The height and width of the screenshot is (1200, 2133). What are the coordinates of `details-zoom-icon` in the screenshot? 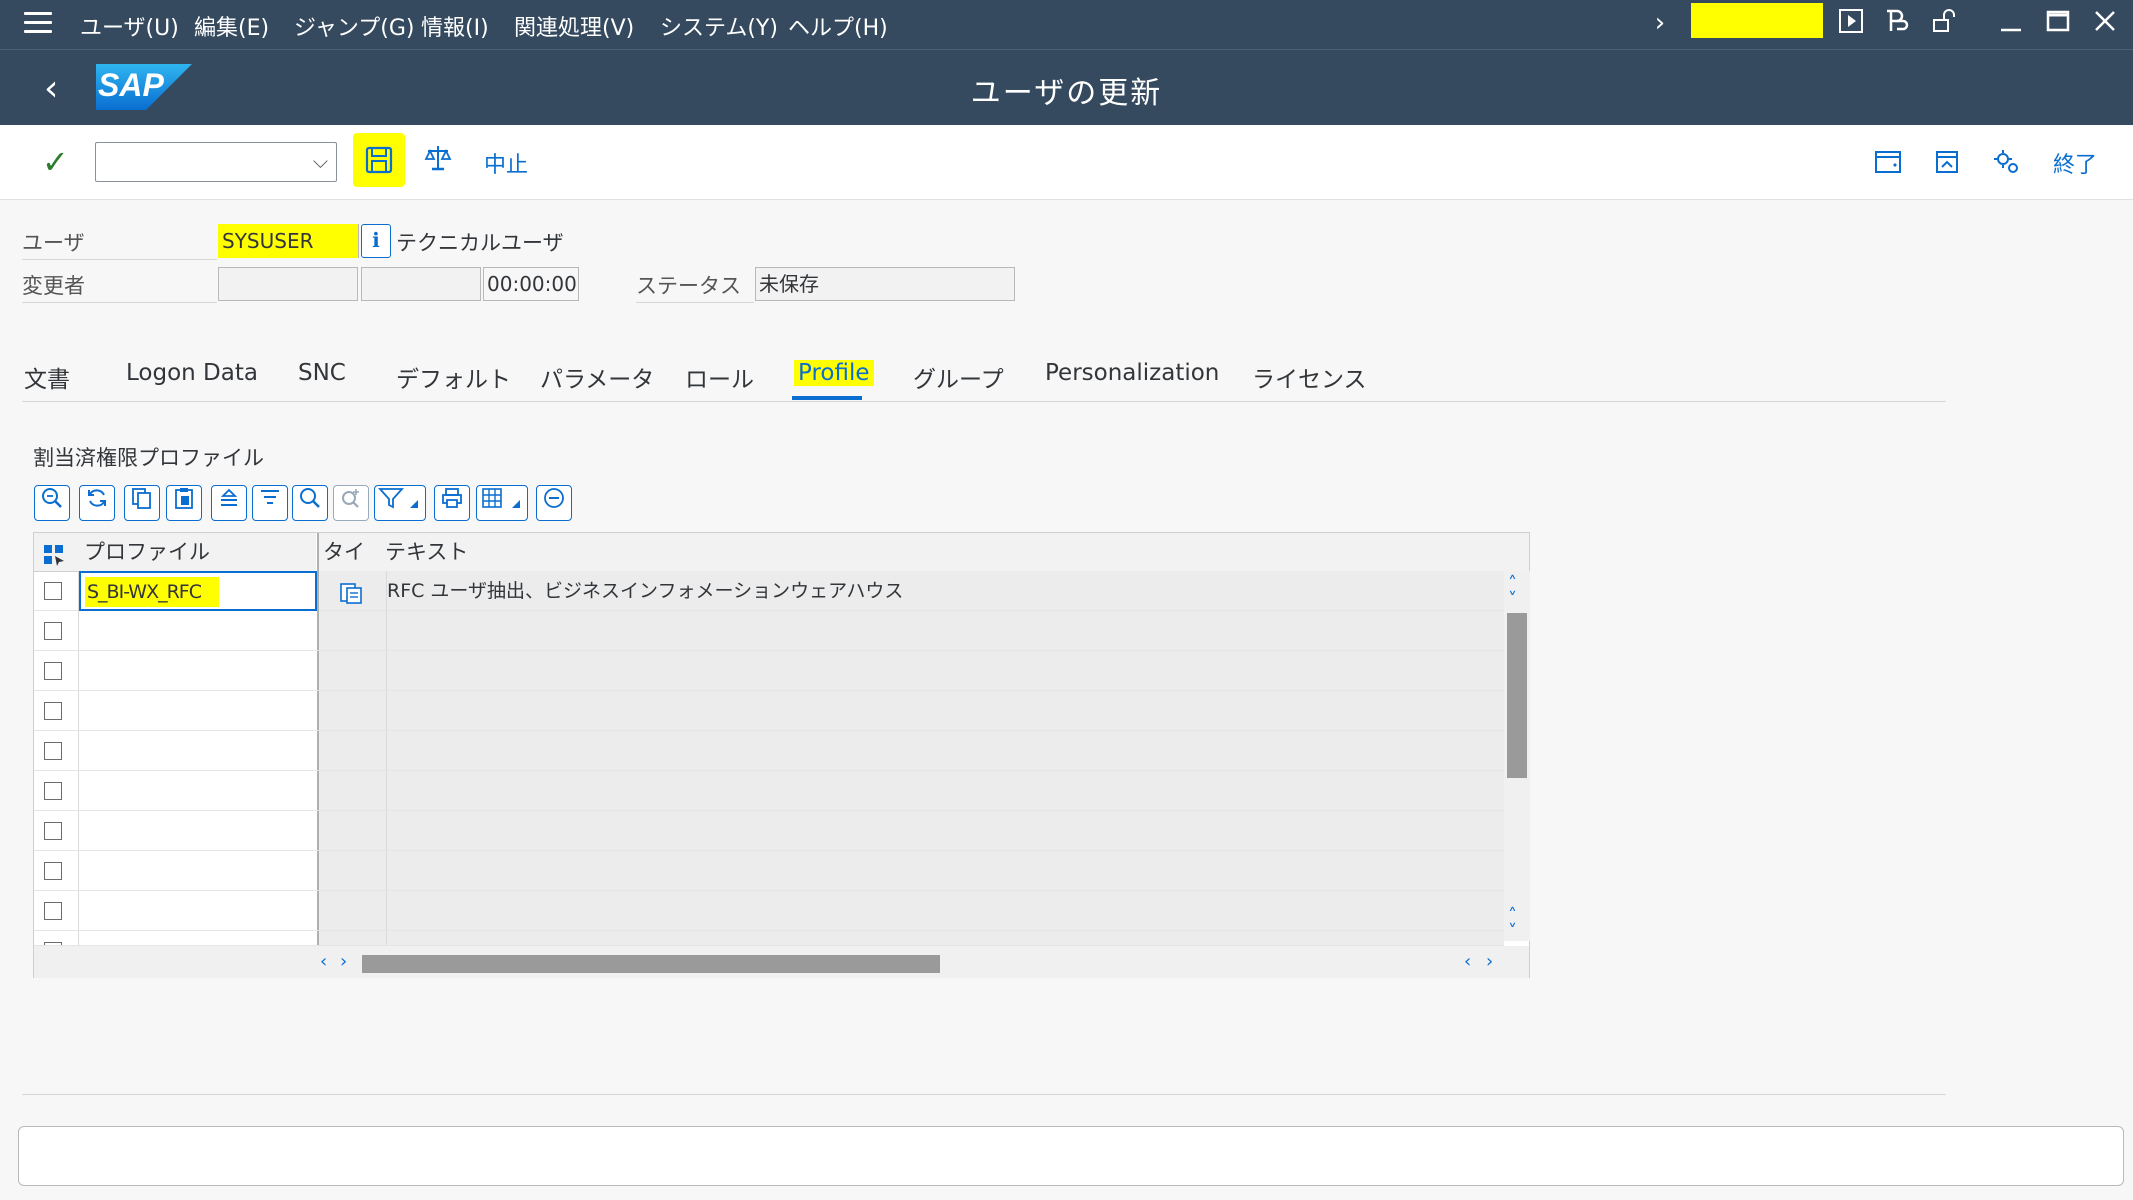 It's located at (52, 503).